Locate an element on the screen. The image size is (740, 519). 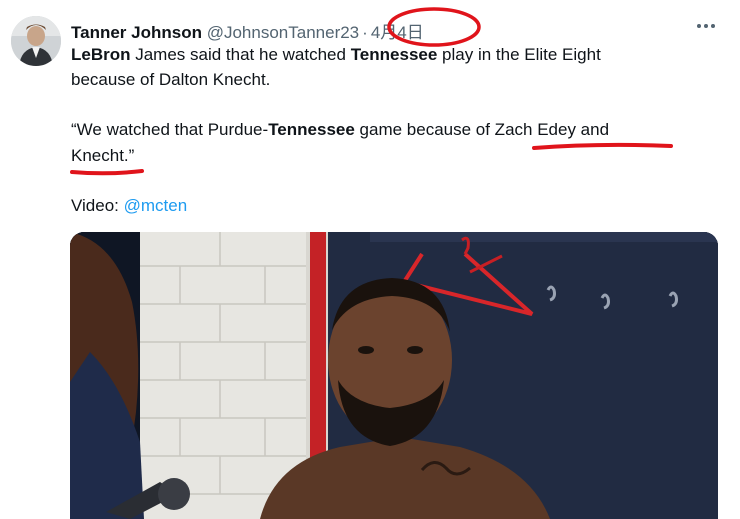
video-label: Video: is located at coordinates (97, 205).